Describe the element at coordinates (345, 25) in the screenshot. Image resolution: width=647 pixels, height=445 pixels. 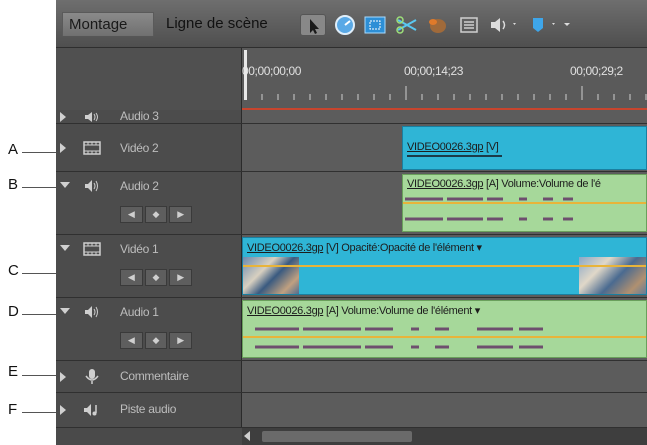
I see `time-stretch-icon` at that location.